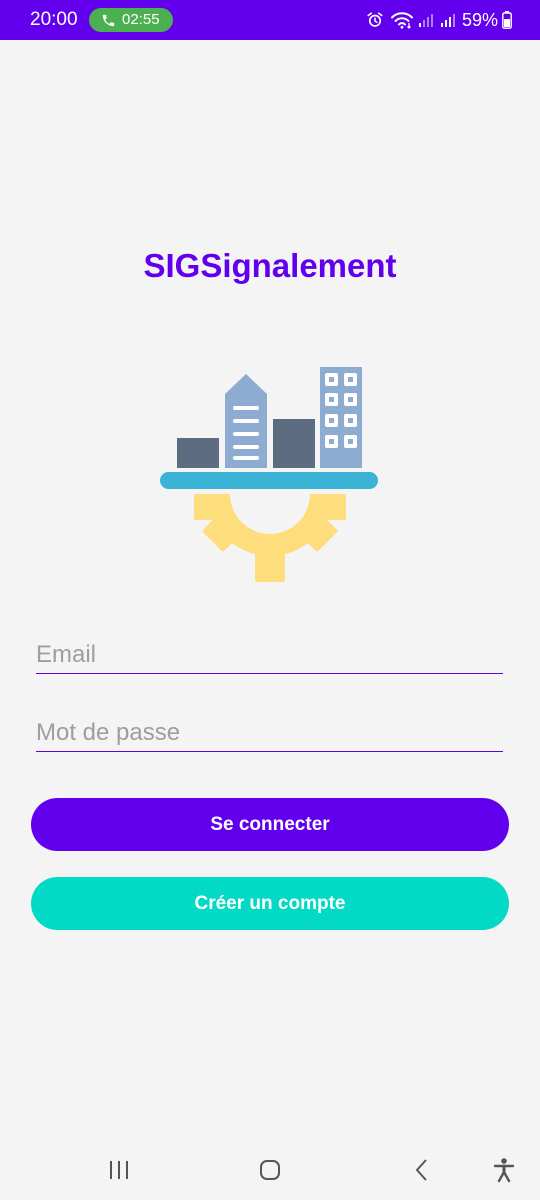 The width and height of the screenshot is (540, 1200). Describe the element at coordinates (507, 20) in the screenshot. I see `battery-icon` at that location.